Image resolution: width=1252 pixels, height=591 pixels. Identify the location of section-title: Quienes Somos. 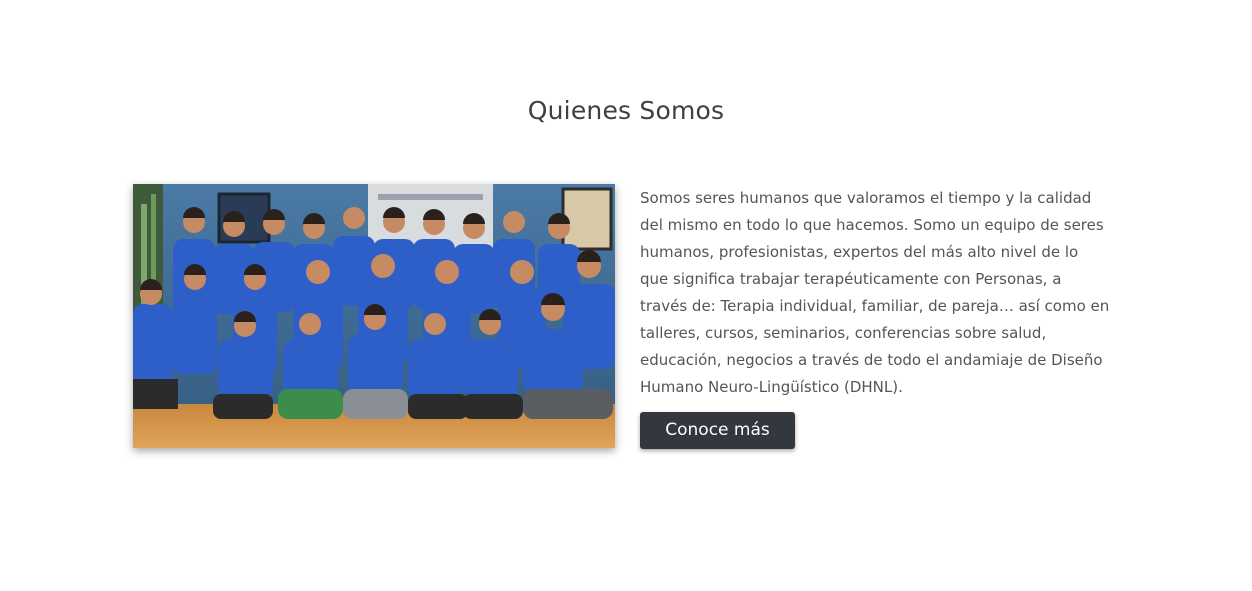
(626, 110).